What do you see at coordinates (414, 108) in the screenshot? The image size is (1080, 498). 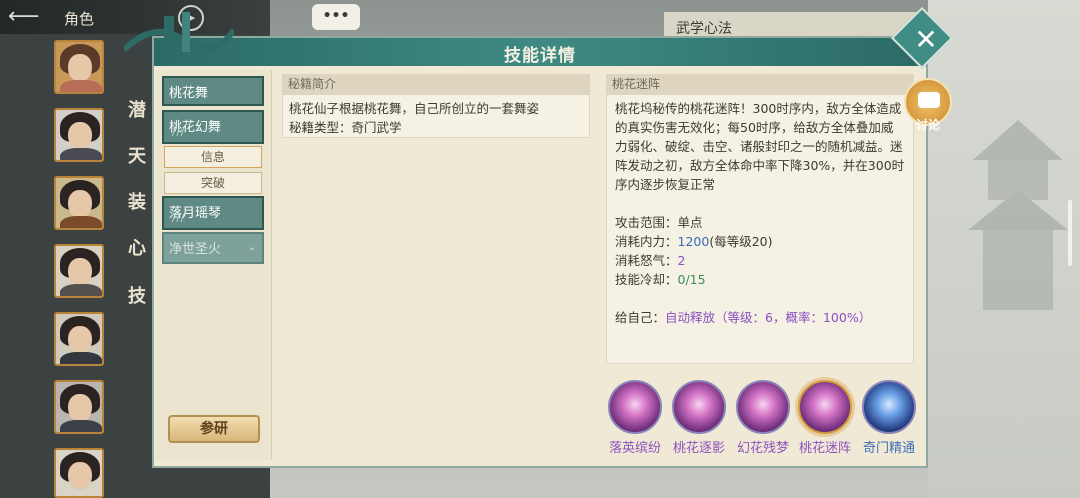 I see `miji-description: 桃花仙子根据桃花舞，自己所创立的一套舞姿` at bounding box center [414, 108].